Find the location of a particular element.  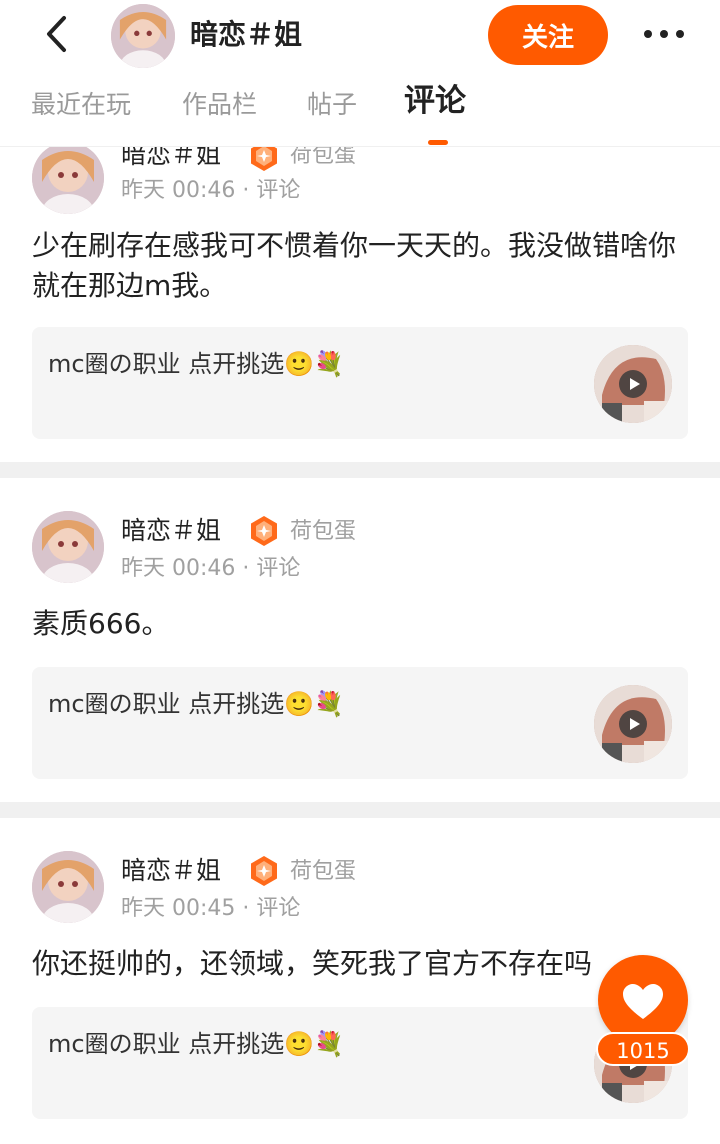

profile-tabs: 最近在玩 作品栏 帖子 评论 is located at coordinates (360, 108).